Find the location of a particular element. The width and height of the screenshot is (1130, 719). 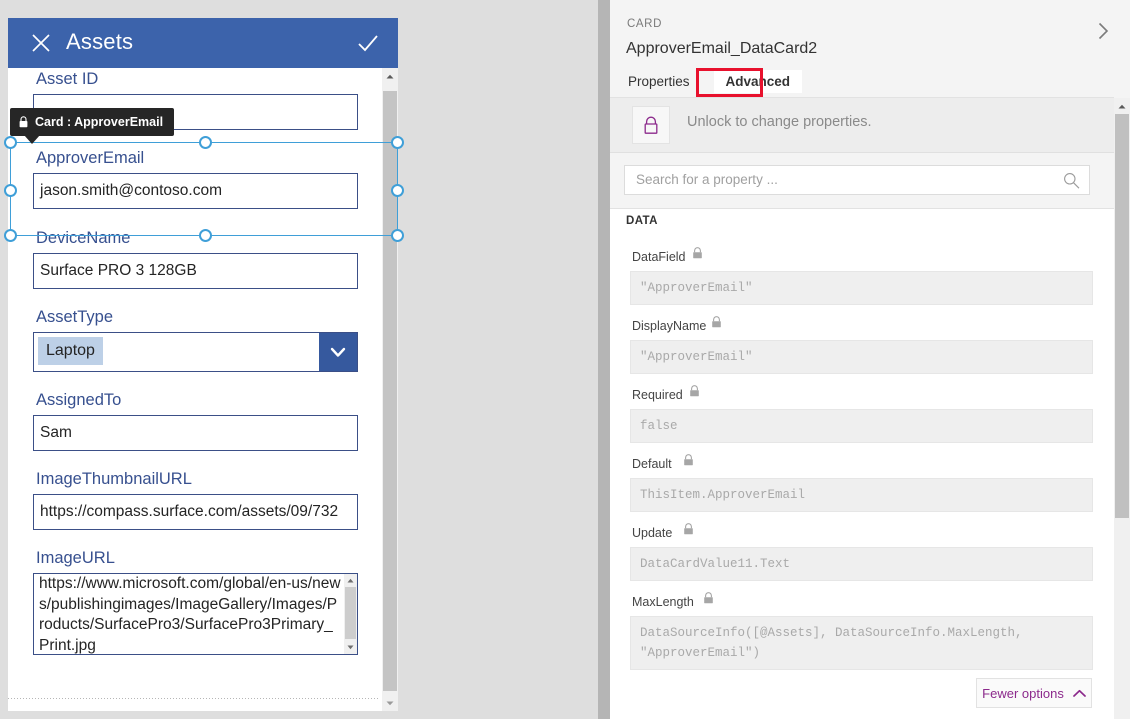

pane-scrollbar is located at coordinates (1122, 408).